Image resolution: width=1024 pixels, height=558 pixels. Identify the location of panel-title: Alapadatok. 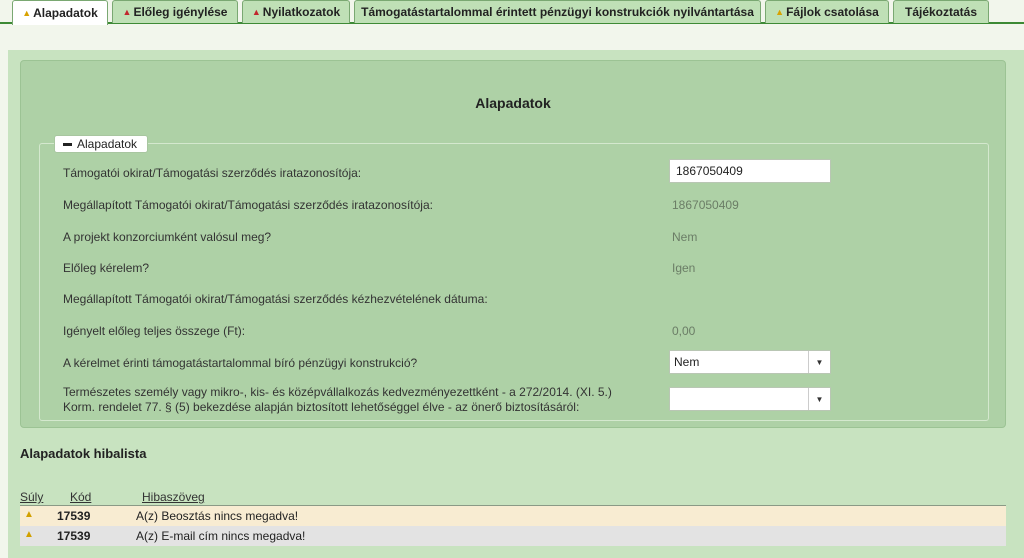
(513, 103).